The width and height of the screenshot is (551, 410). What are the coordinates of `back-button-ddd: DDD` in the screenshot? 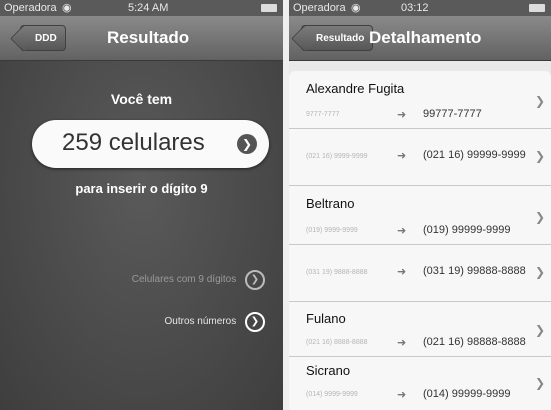 It's located at (43, 38).